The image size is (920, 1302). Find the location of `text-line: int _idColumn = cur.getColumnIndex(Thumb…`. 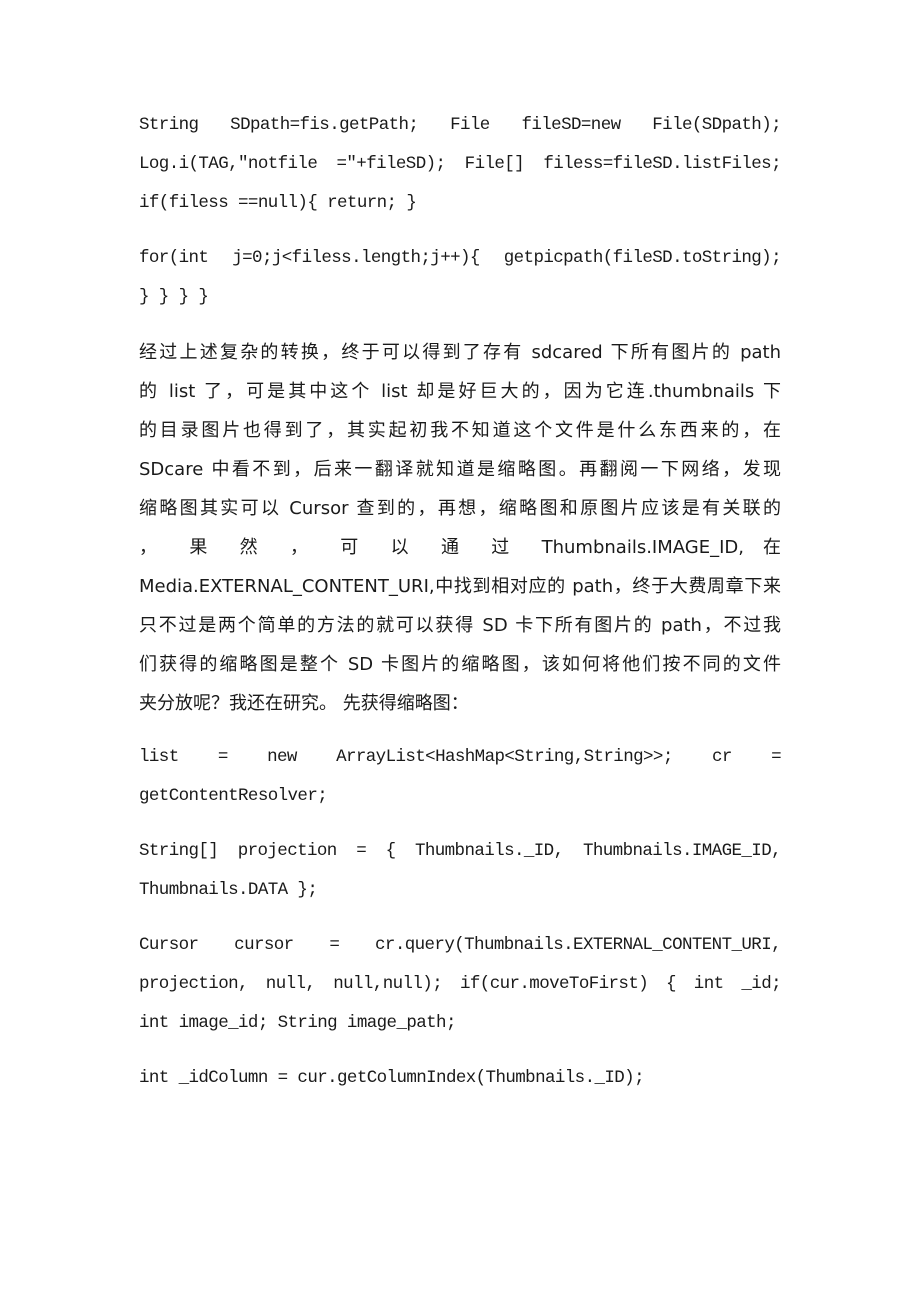

text-line: int _idColumn = cur.getColumnIndex(Thumb… is located at coordinates (392, 1078).